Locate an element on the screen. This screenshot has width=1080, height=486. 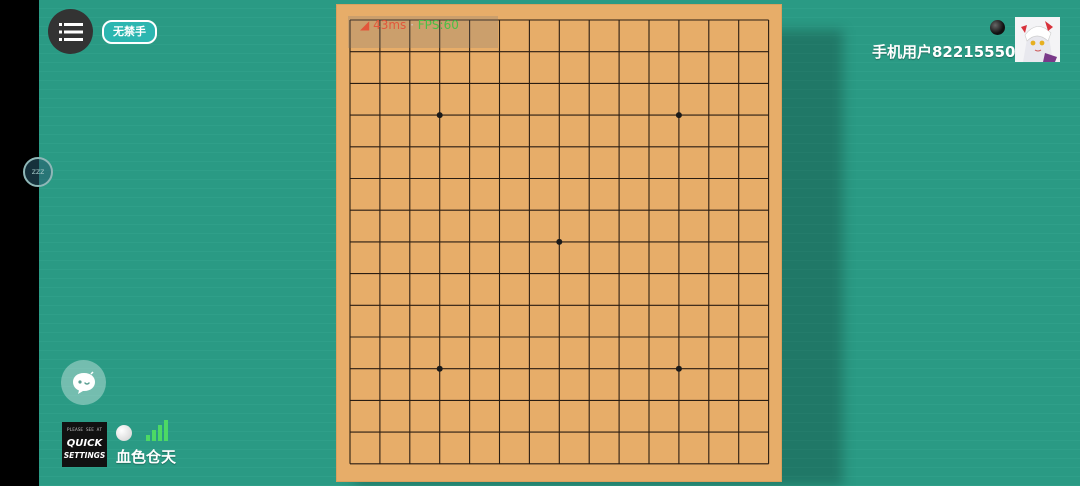
quick-settings-avatar-icon: PLEASE SEE AT QUICK SETTINGS is located at coordinates (84, 444).